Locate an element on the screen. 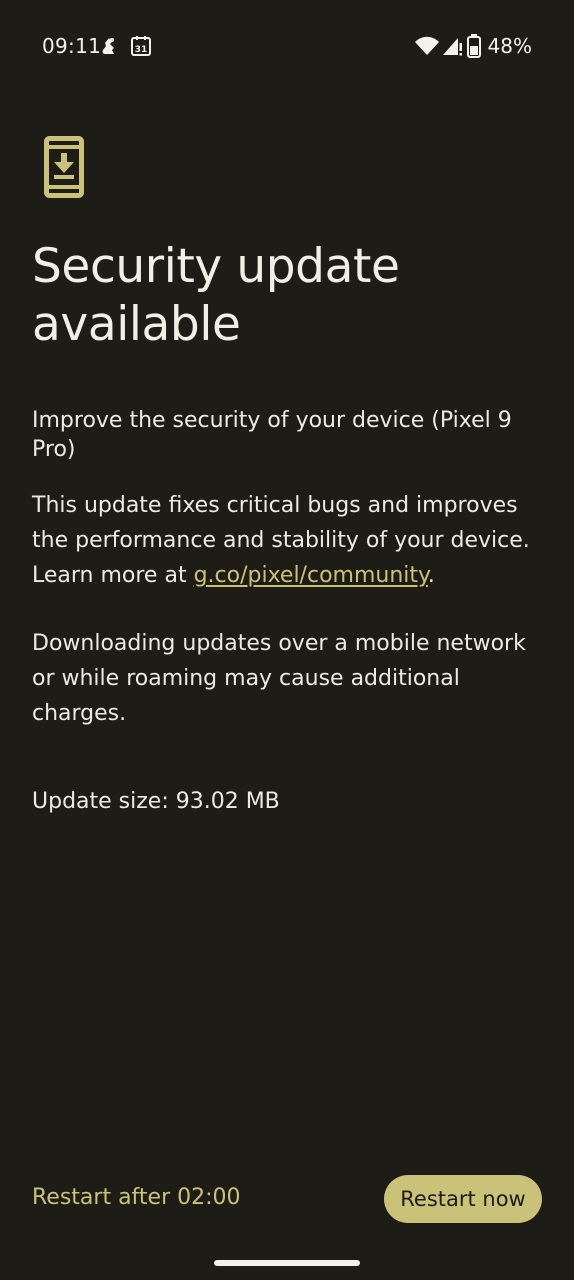 The width and height of the screenshot is (574, 1280). calendar-day: 31 is located at coordinates (141, 50).